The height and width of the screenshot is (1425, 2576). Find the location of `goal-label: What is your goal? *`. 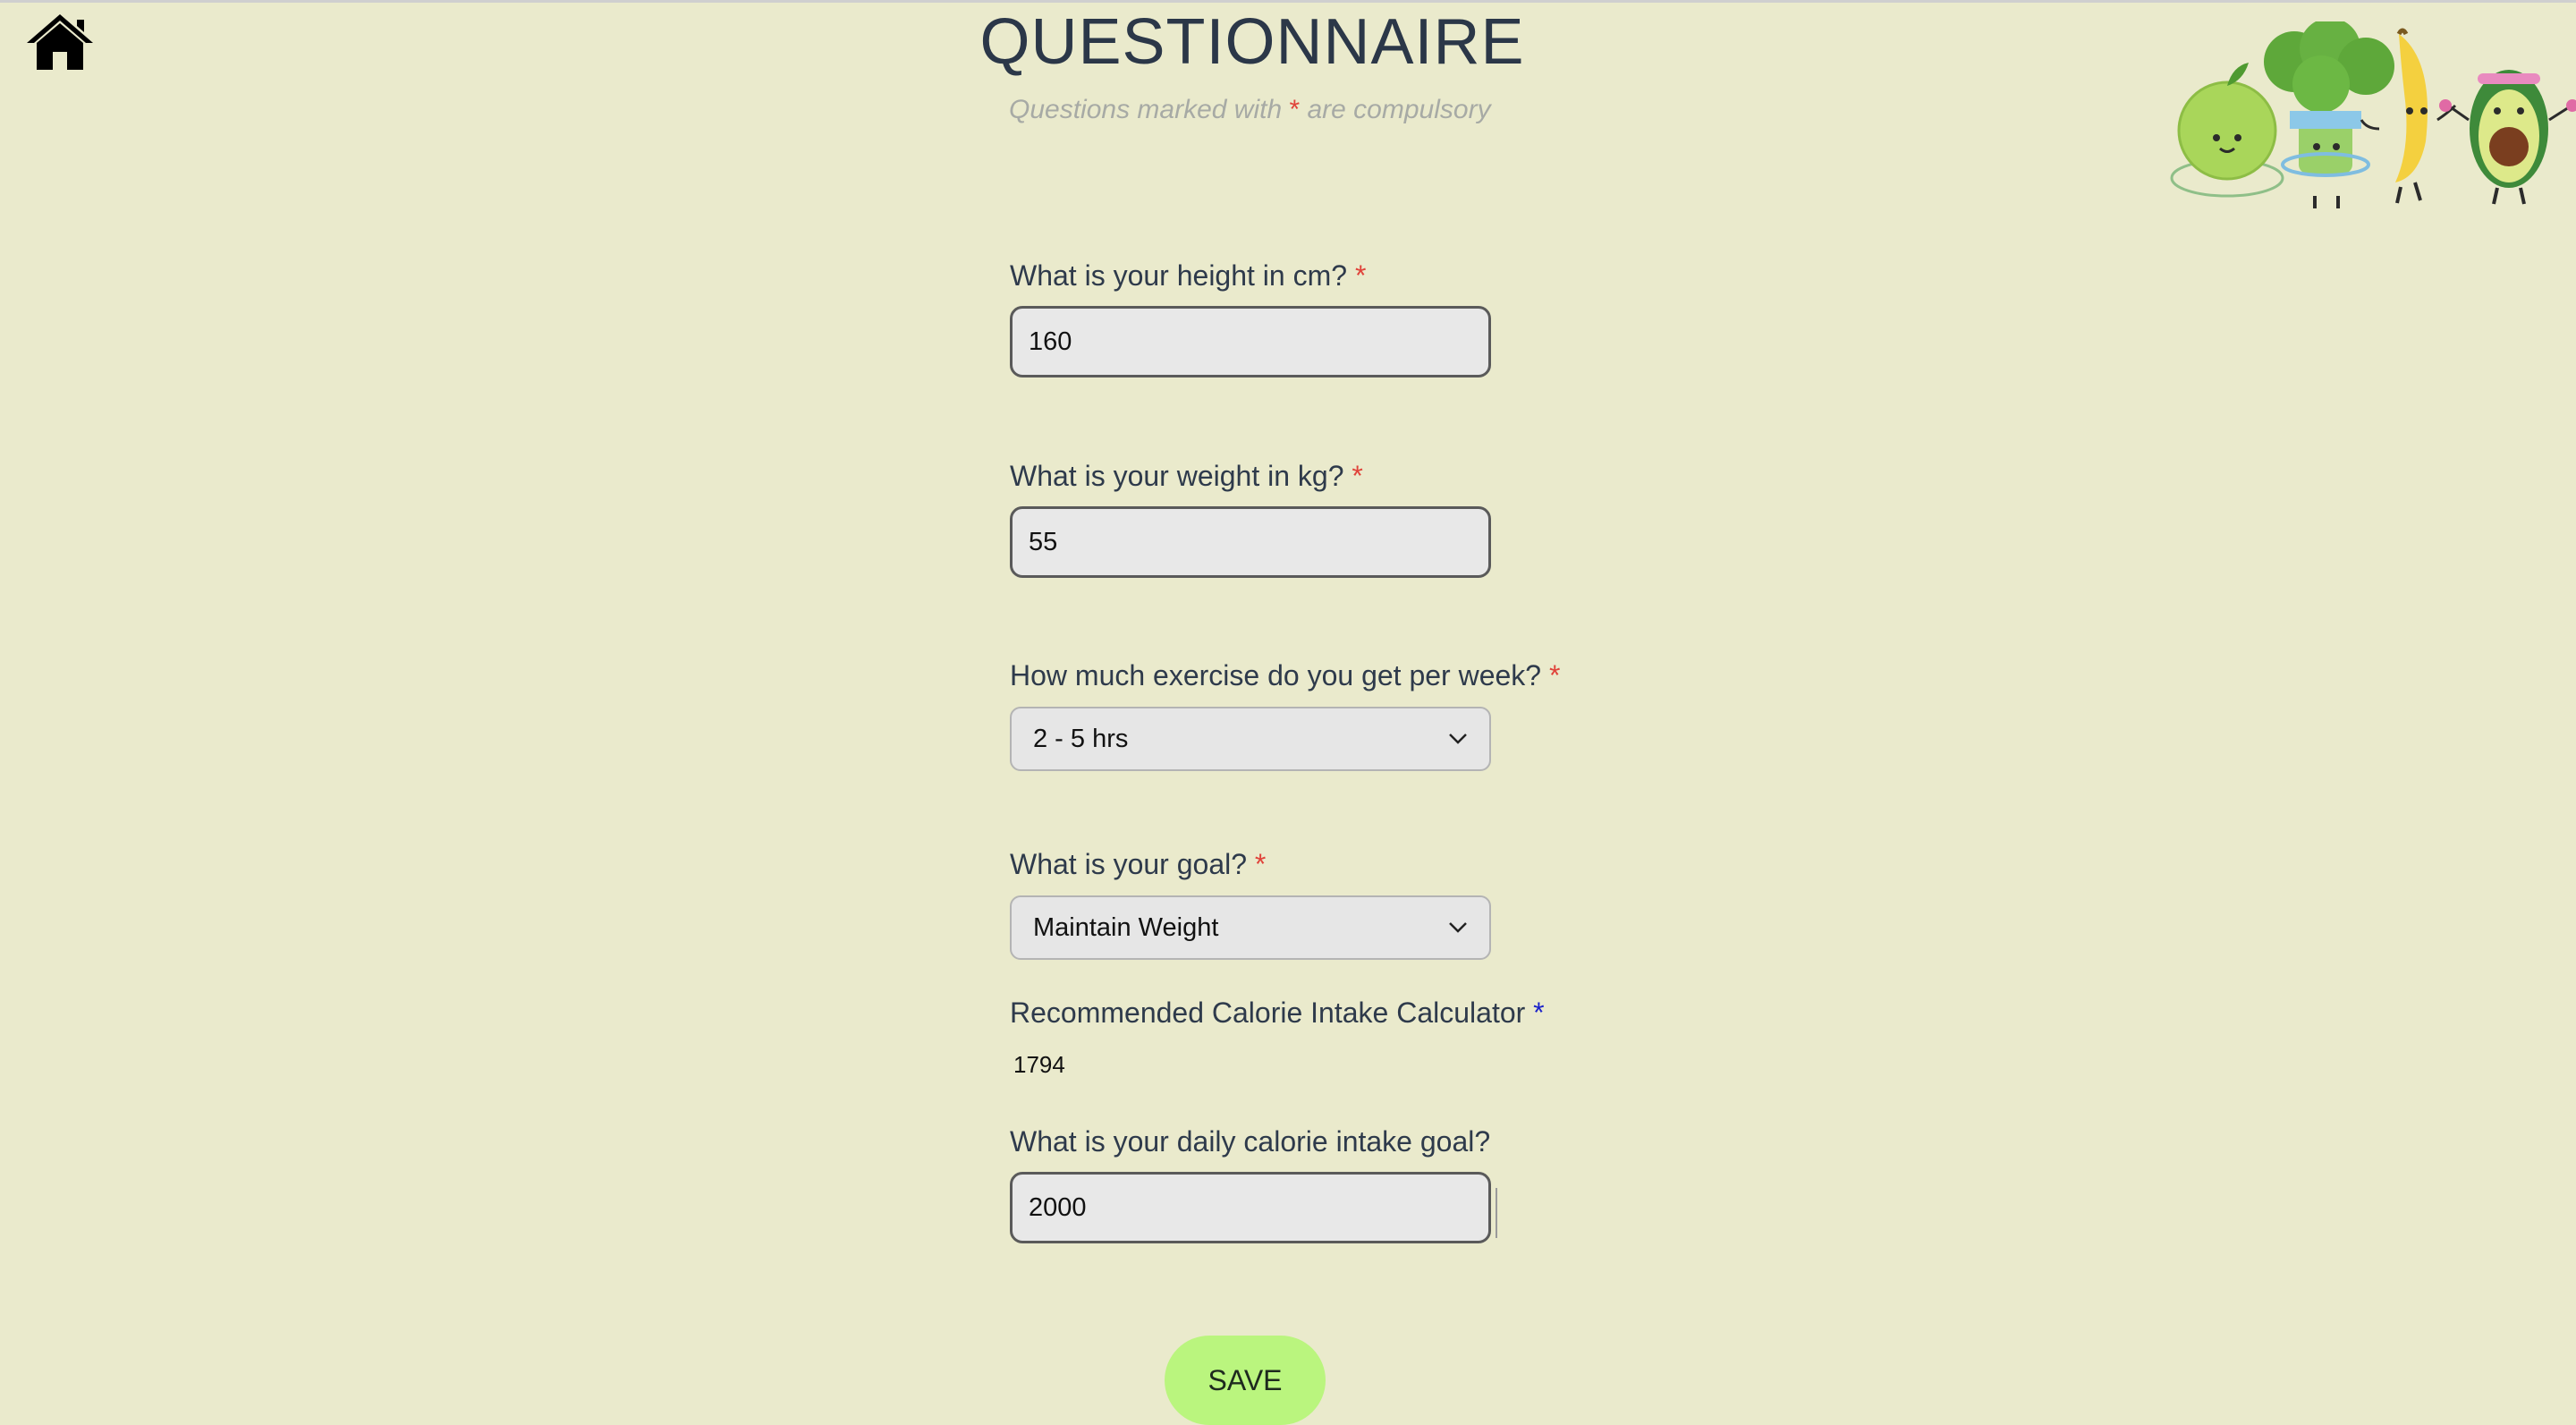

goal-label: What is your goal? * is located at coordinates (1138, 864).